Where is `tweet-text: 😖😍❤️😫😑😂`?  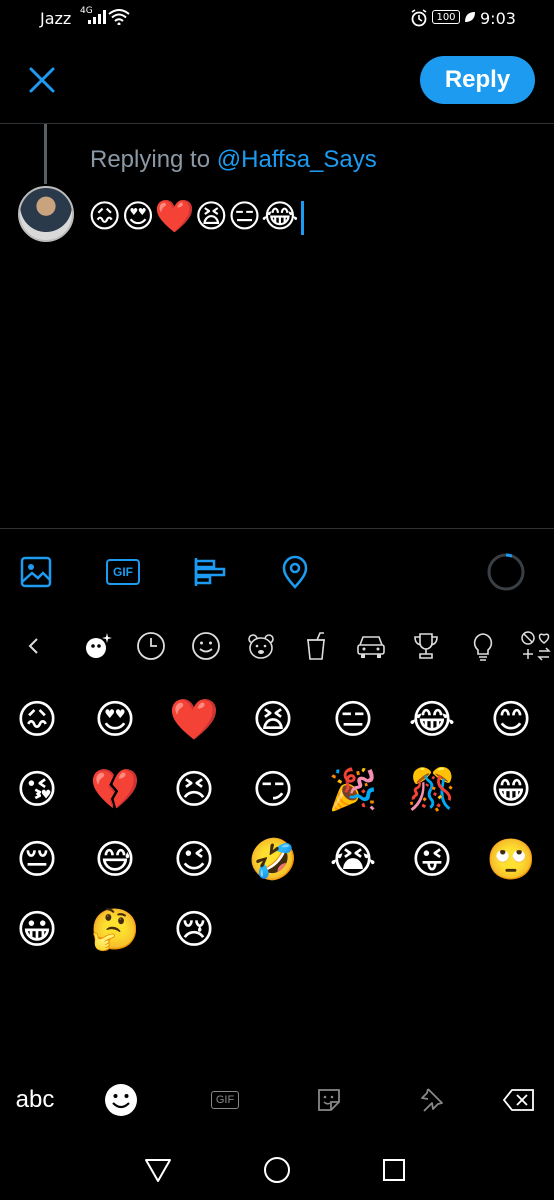
tweet-text: 😖😍❤️😫😑😂 is located at coordinates (193, 216).